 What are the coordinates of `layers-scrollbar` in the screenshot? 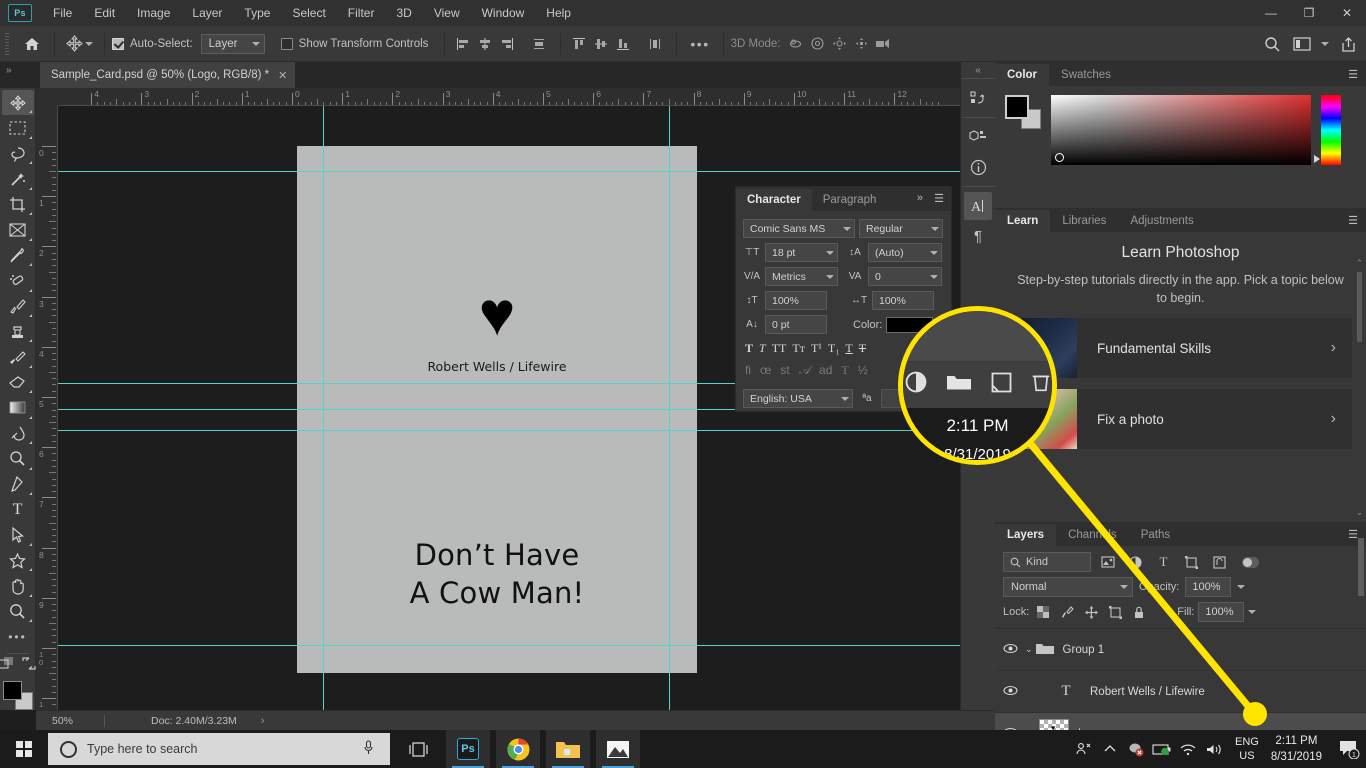 It's located at (1361, 589).